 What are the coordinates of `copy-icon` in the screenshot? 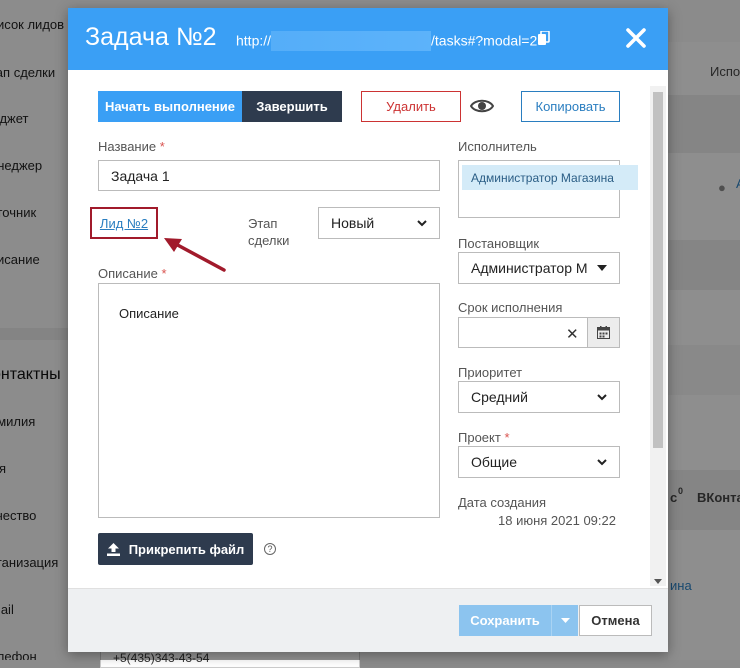 It's located at (544, 38).